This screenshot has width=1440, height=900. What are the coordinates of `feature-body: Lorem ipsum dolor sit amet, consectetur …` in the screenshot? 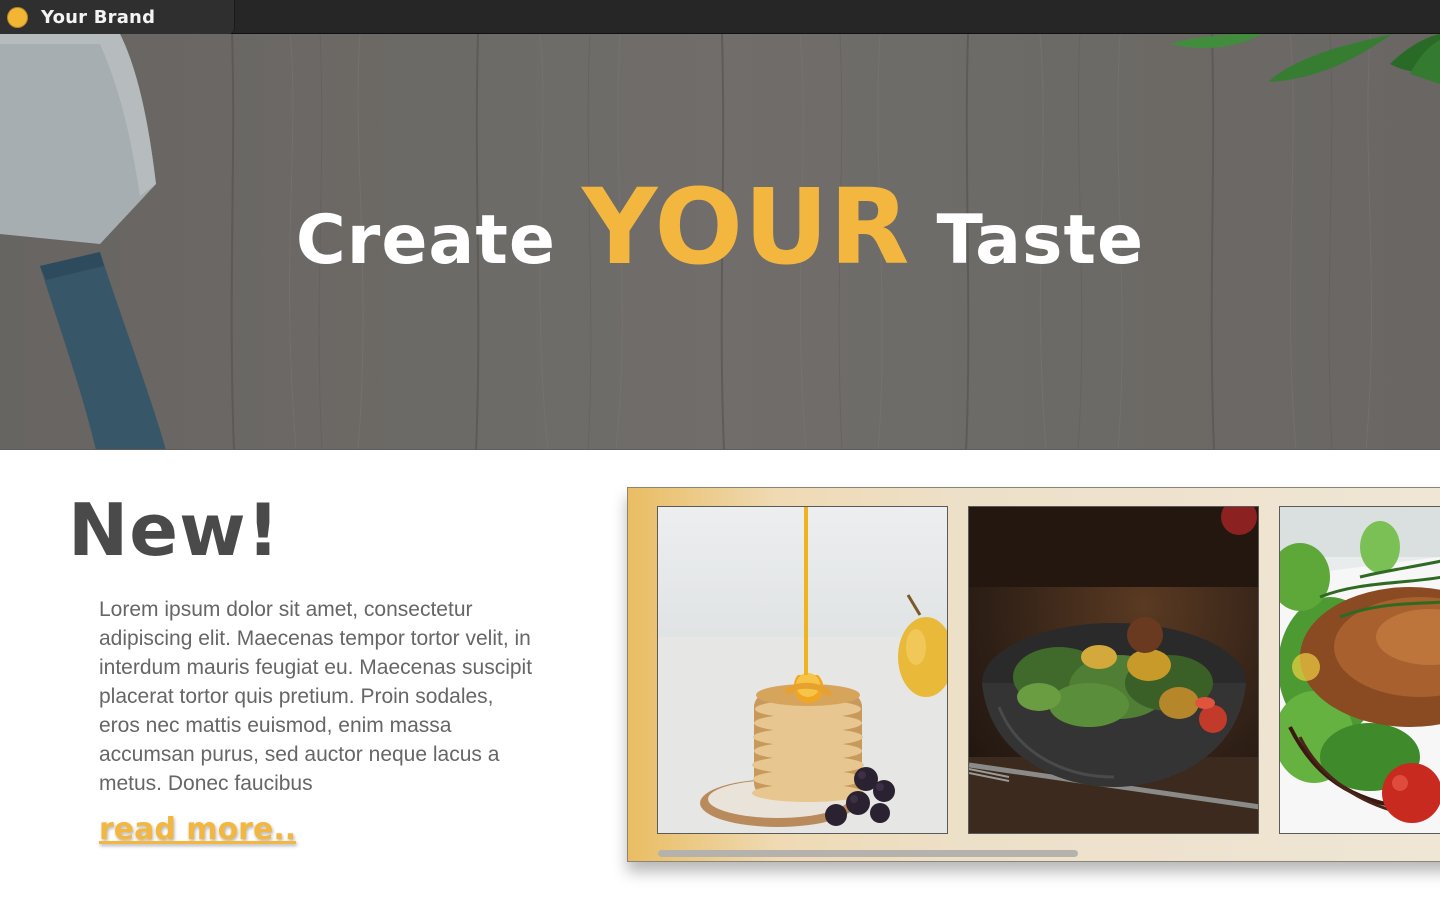 It's located at (316, 696).